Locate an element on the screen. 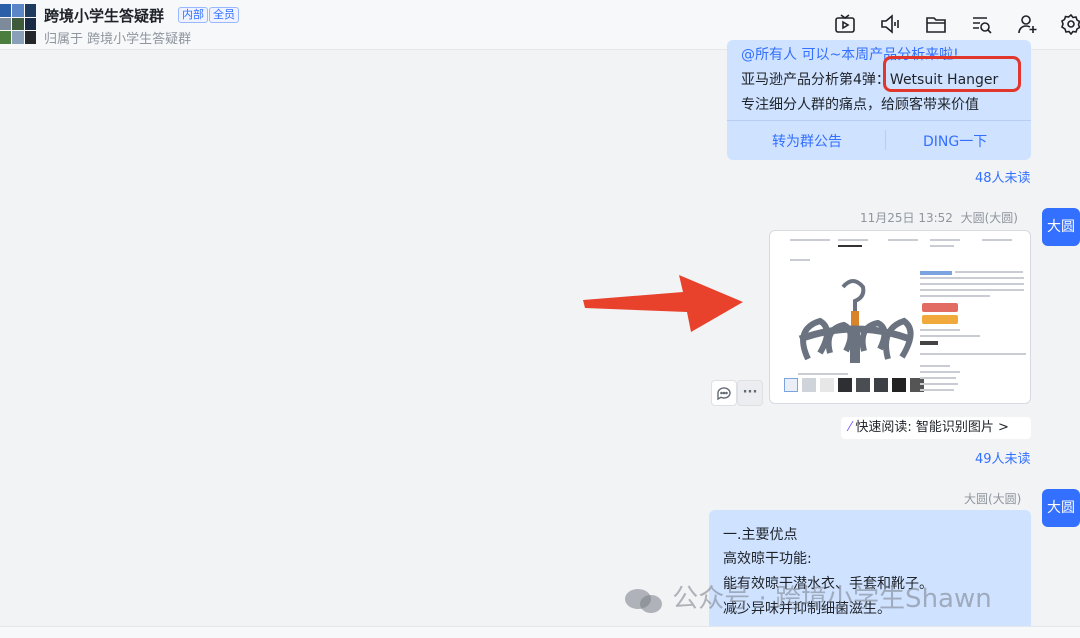  search-list-icon is located at coordinates (981, 24).